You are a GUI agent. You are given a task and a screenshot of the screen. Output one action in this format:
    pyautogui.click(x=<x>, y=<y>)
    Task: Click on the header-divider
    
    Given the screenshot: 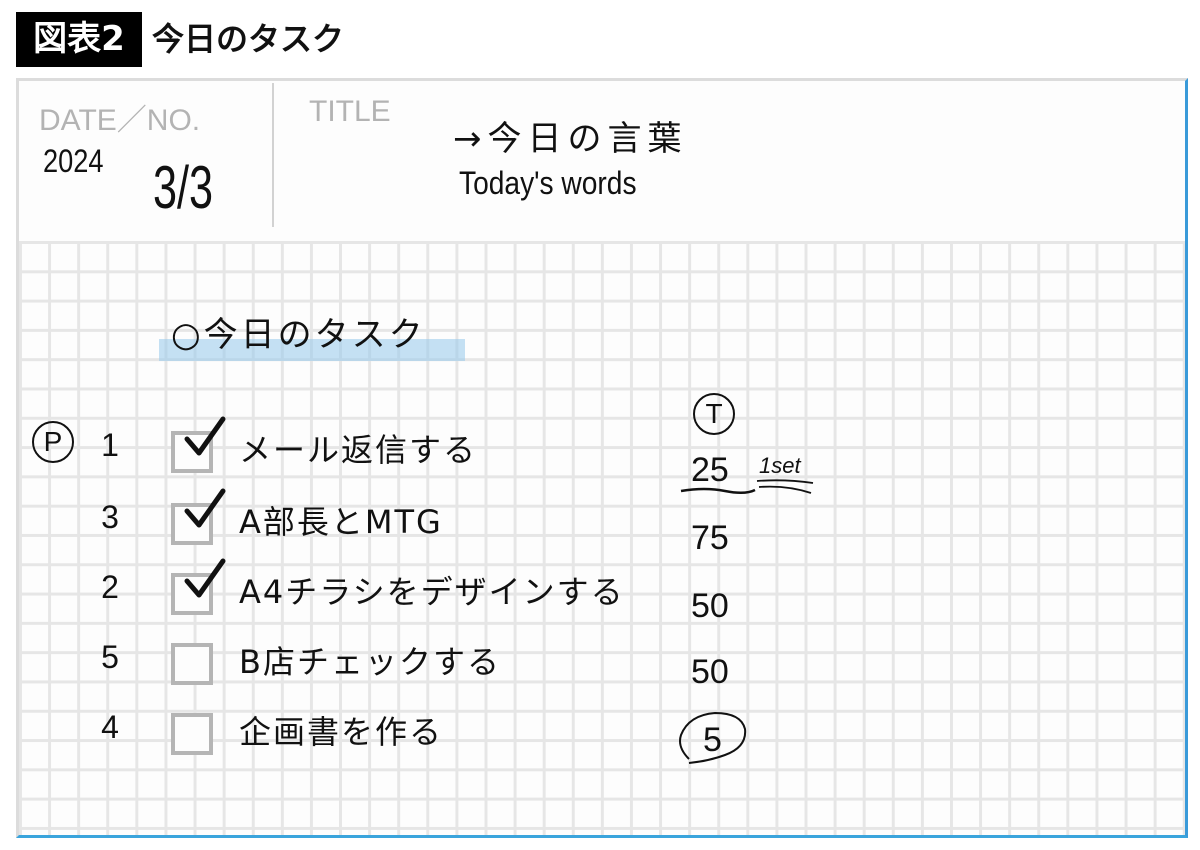 What is the action you would take?
    pyautogui.click(x=273, y=155)
    